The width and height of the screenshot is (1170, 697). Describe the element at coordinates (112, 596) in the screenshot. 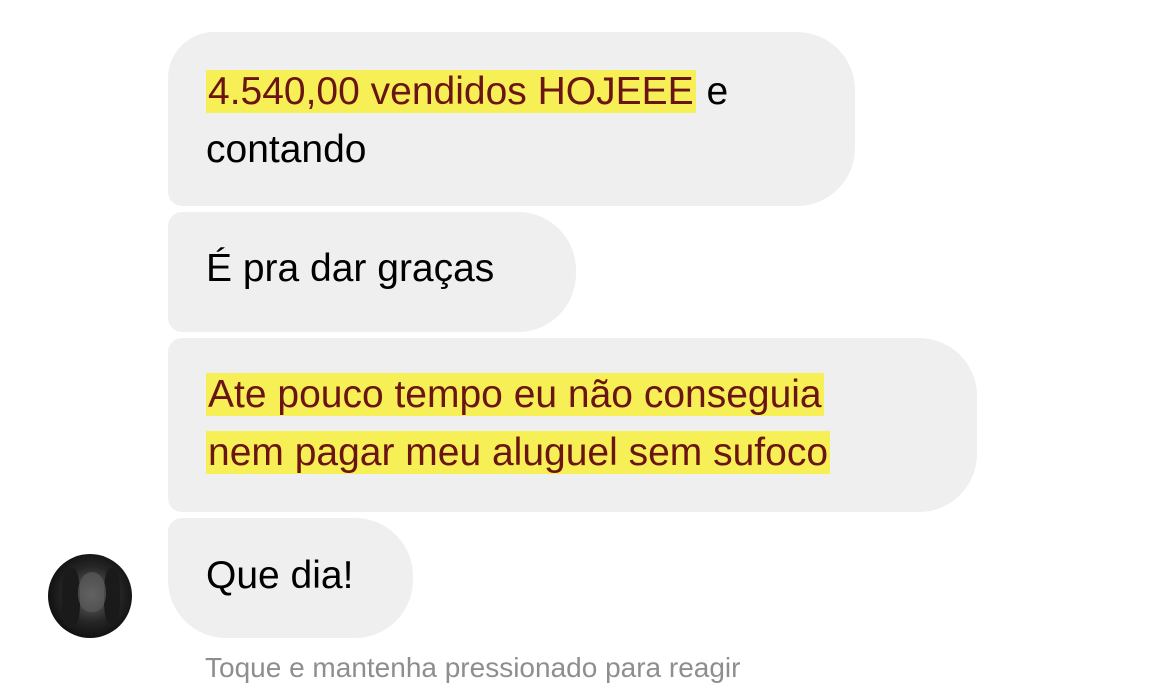

I see `avatar-hair-right` at that location.